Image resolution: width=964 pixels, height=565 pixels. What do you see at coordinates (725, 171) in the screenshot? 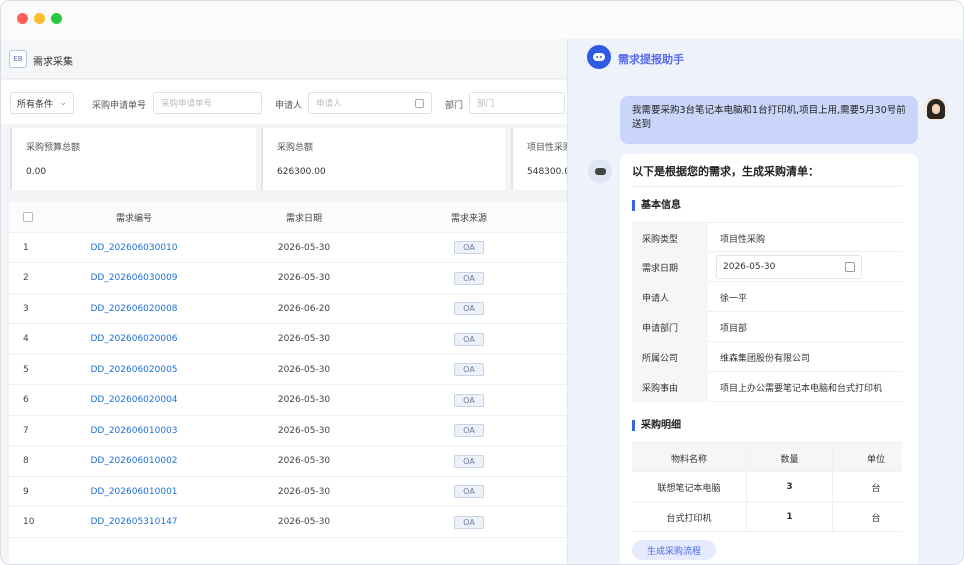
I see `reply-title: 以下是根据您的需求，生成采购清单：` at bounding box center [725, 171].